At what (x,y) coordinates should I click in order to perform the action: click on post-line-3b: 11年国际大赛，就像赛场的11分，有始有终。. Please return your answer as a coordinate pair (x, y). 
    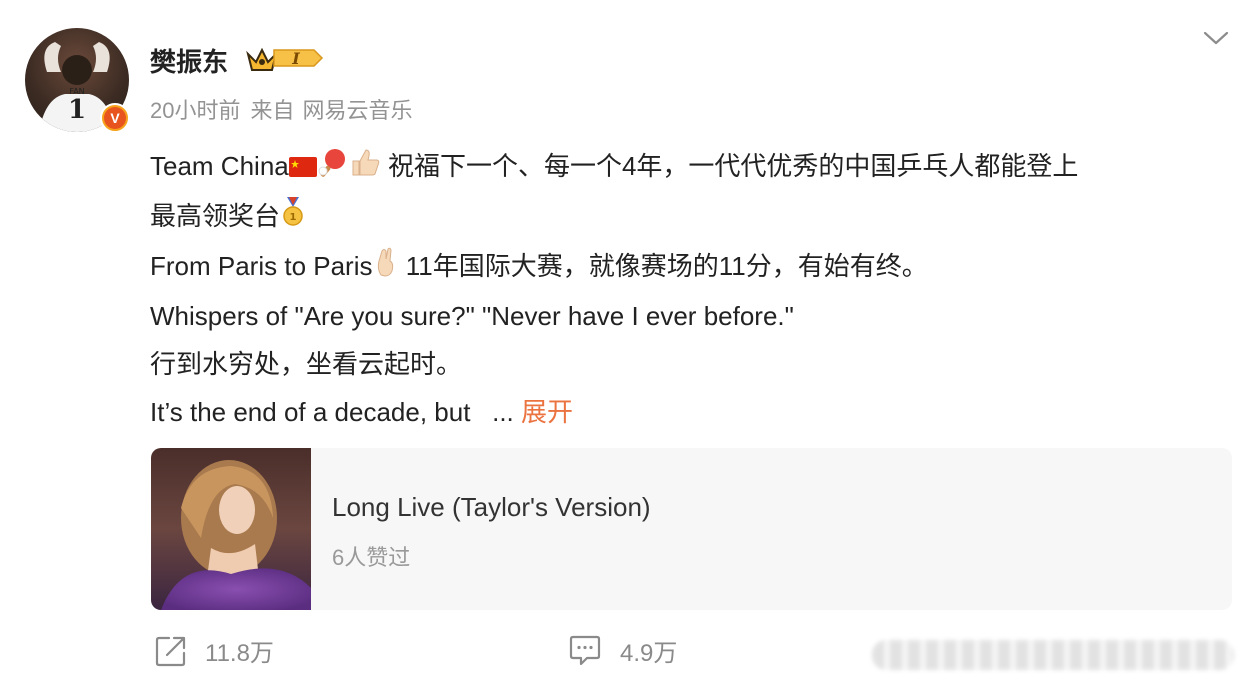
    Looking at the image, I should click on (663, 266).